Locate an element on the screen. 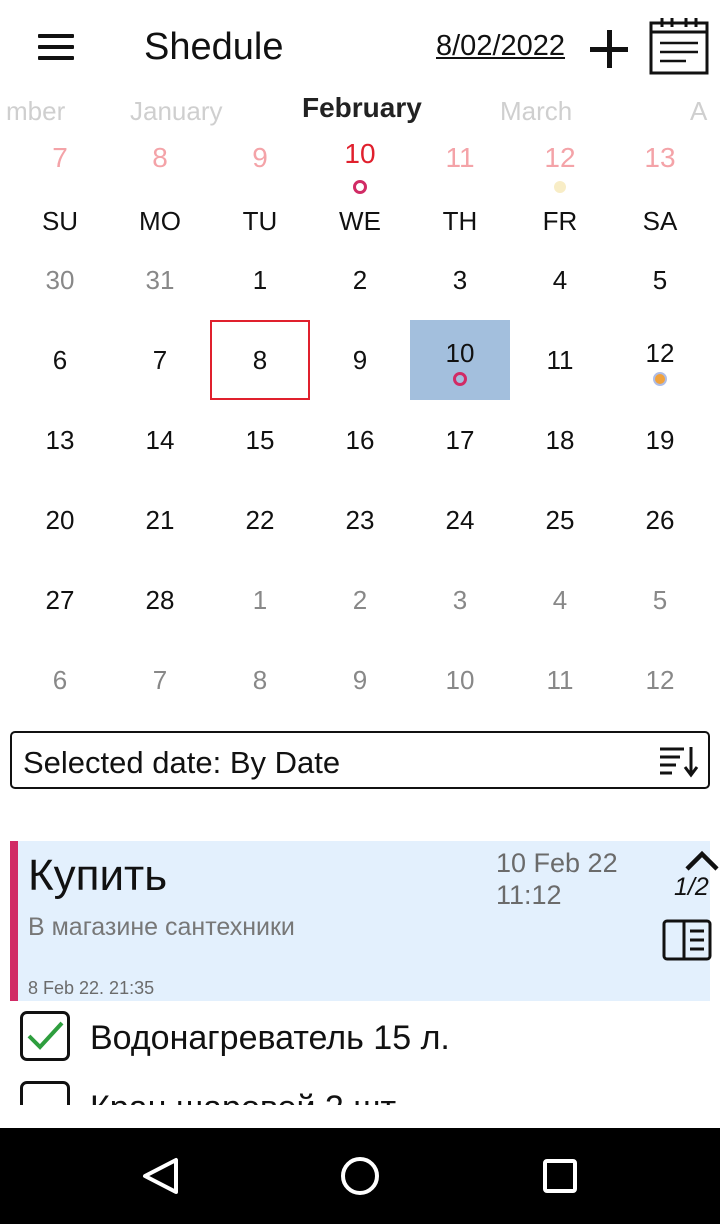  sort-selector-label: Selected date: By Date is located at coordinates (182, 762).